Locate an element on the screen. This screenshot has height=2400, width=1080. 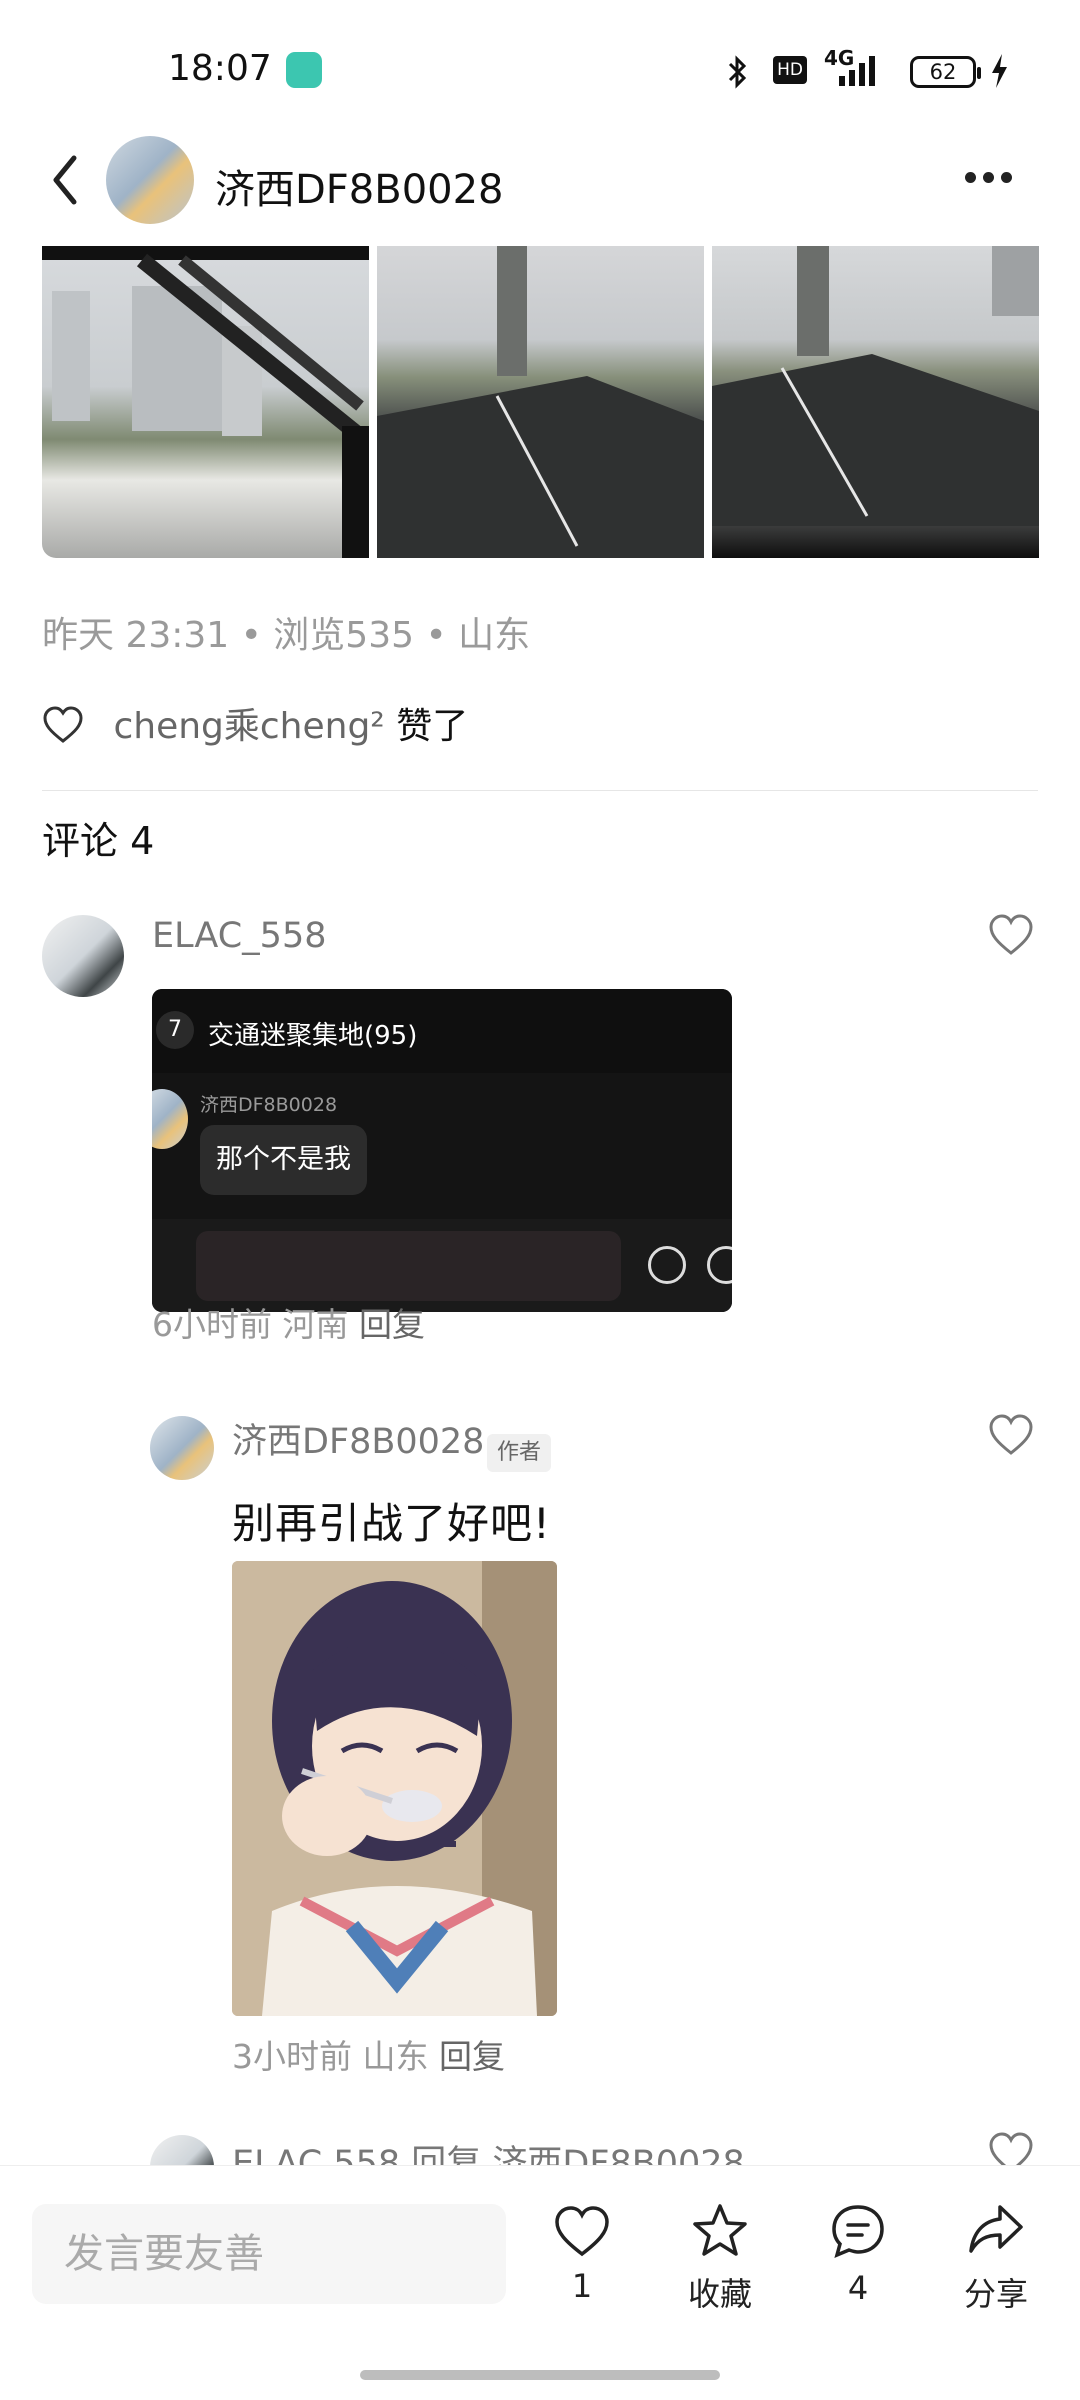
comment-meta: 6小时前 河南 回复 is located at coordinates (288, 1322).